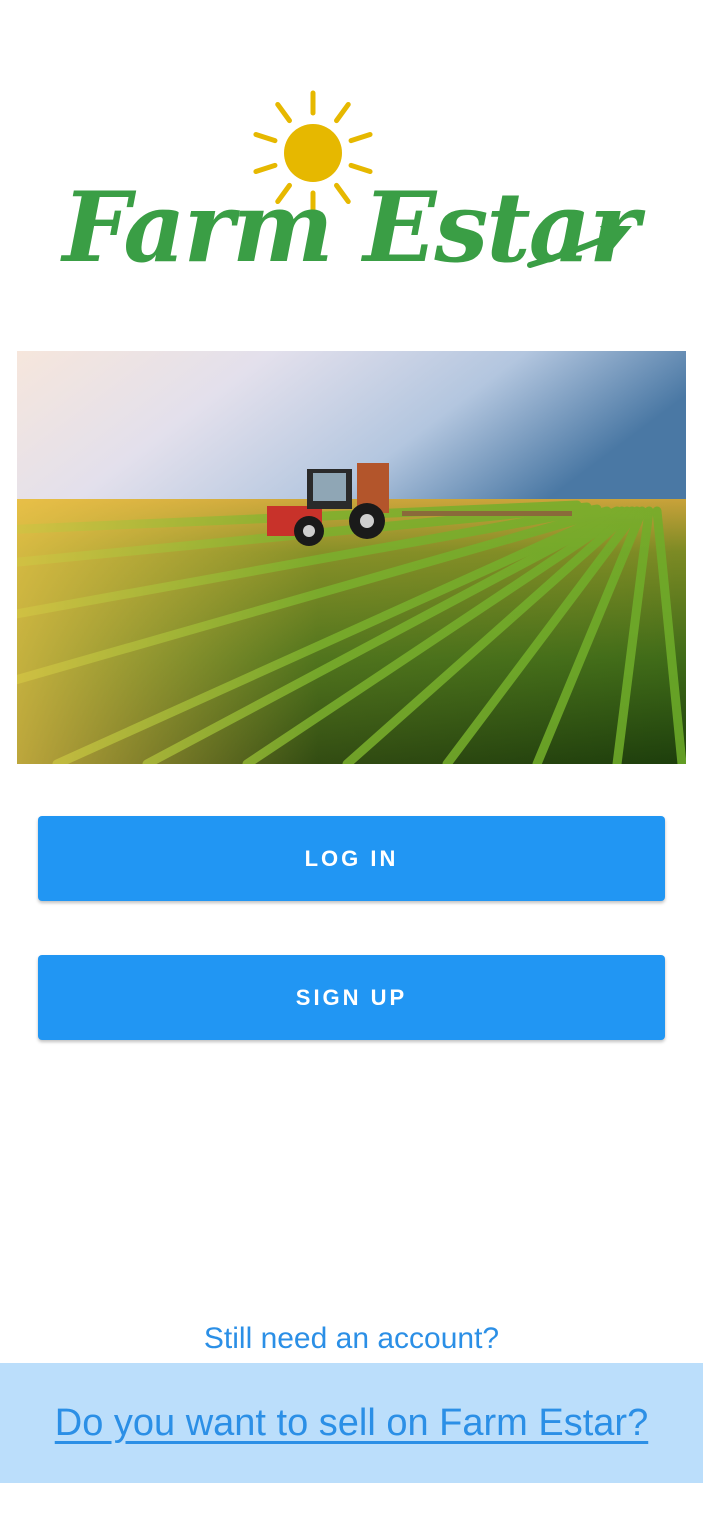  I want to click on sell-banner: Do you want to sell on Farm Estar?, so click(351, 1423).